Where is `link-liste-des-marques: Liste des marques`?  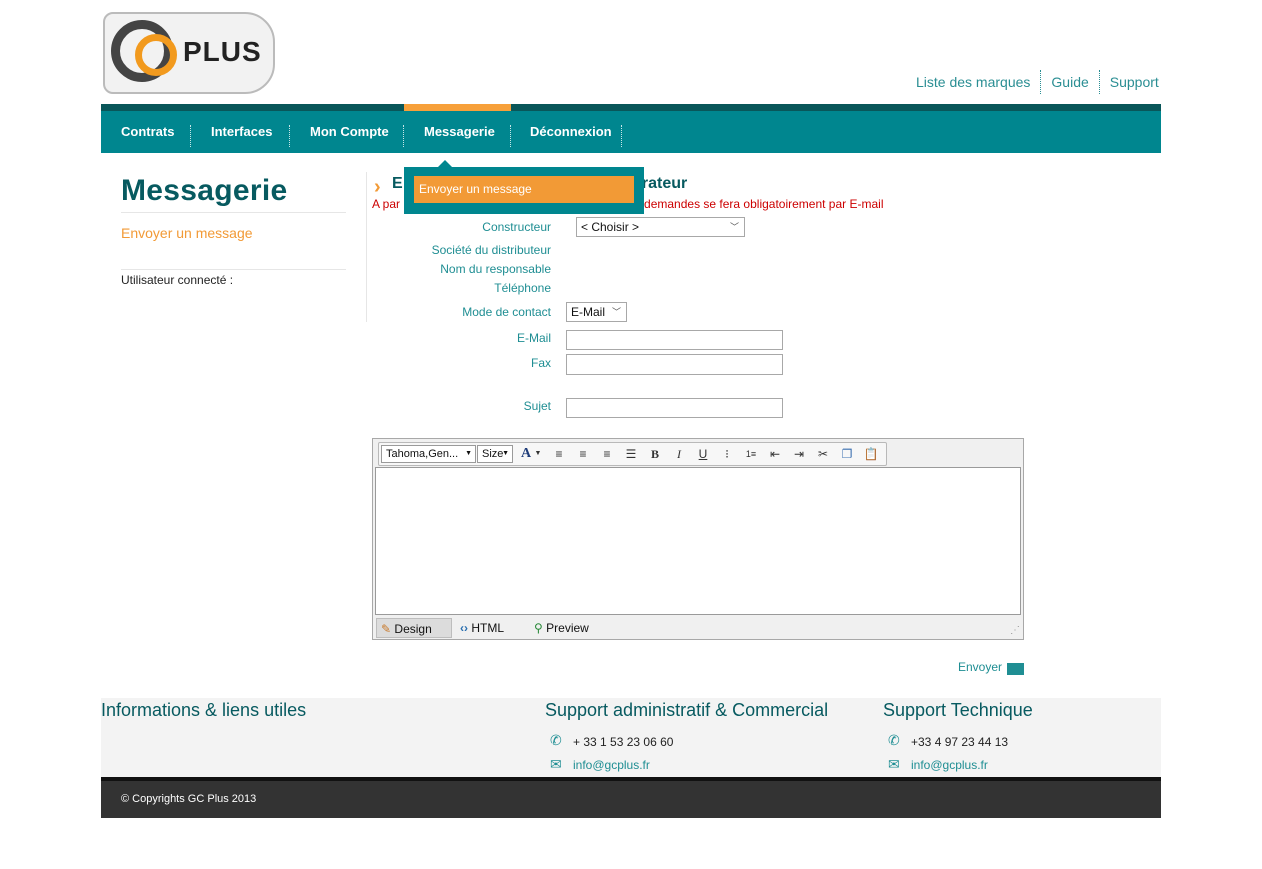
link-liste-des-marques: Liste des marques is located at coordinates (974, 82).